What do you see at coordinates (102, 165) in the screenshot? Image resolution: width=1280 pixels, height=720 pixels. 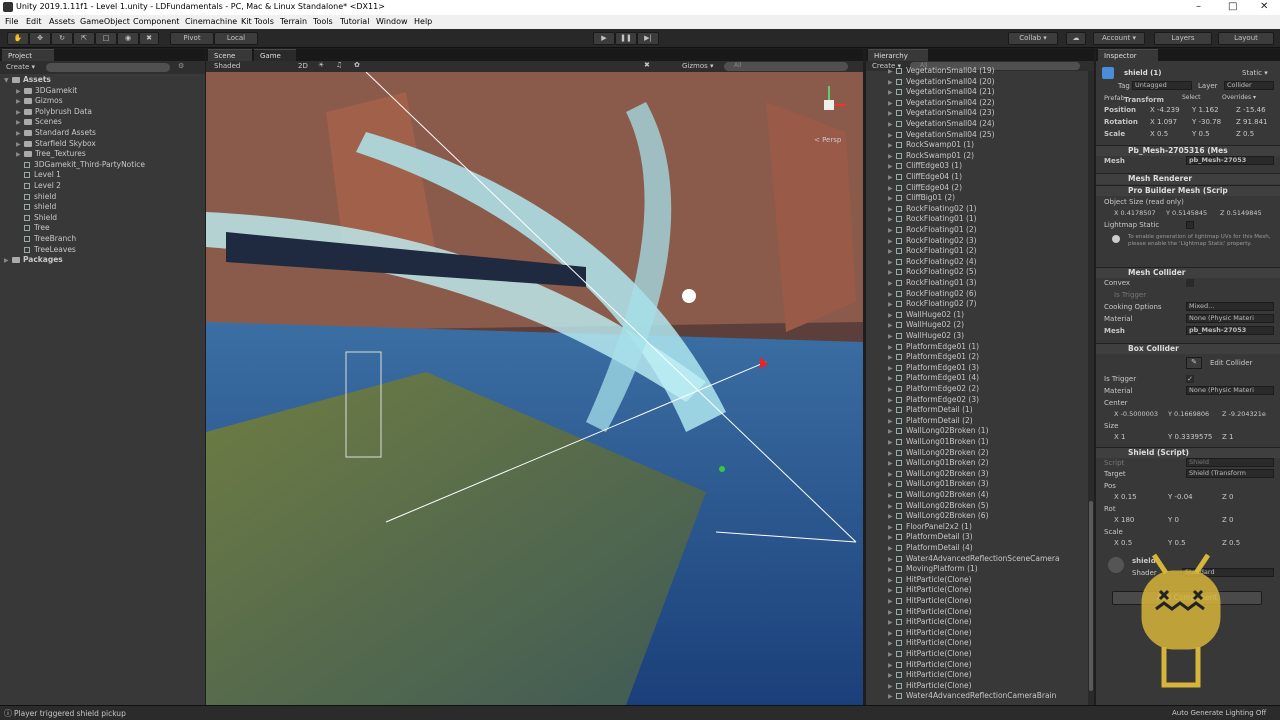 I see `project-item: 3DGamekit_Third-PartyNotice` at bounding box center [102, 165].